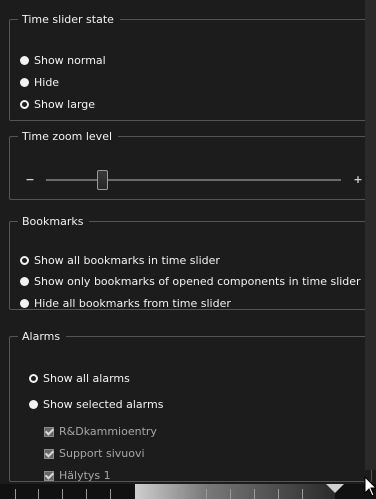  What do you see at coordinates (53, 221) in the screenshot?
I see `bookmarks-title: Bookmarks` at bounding box center [53, 221].